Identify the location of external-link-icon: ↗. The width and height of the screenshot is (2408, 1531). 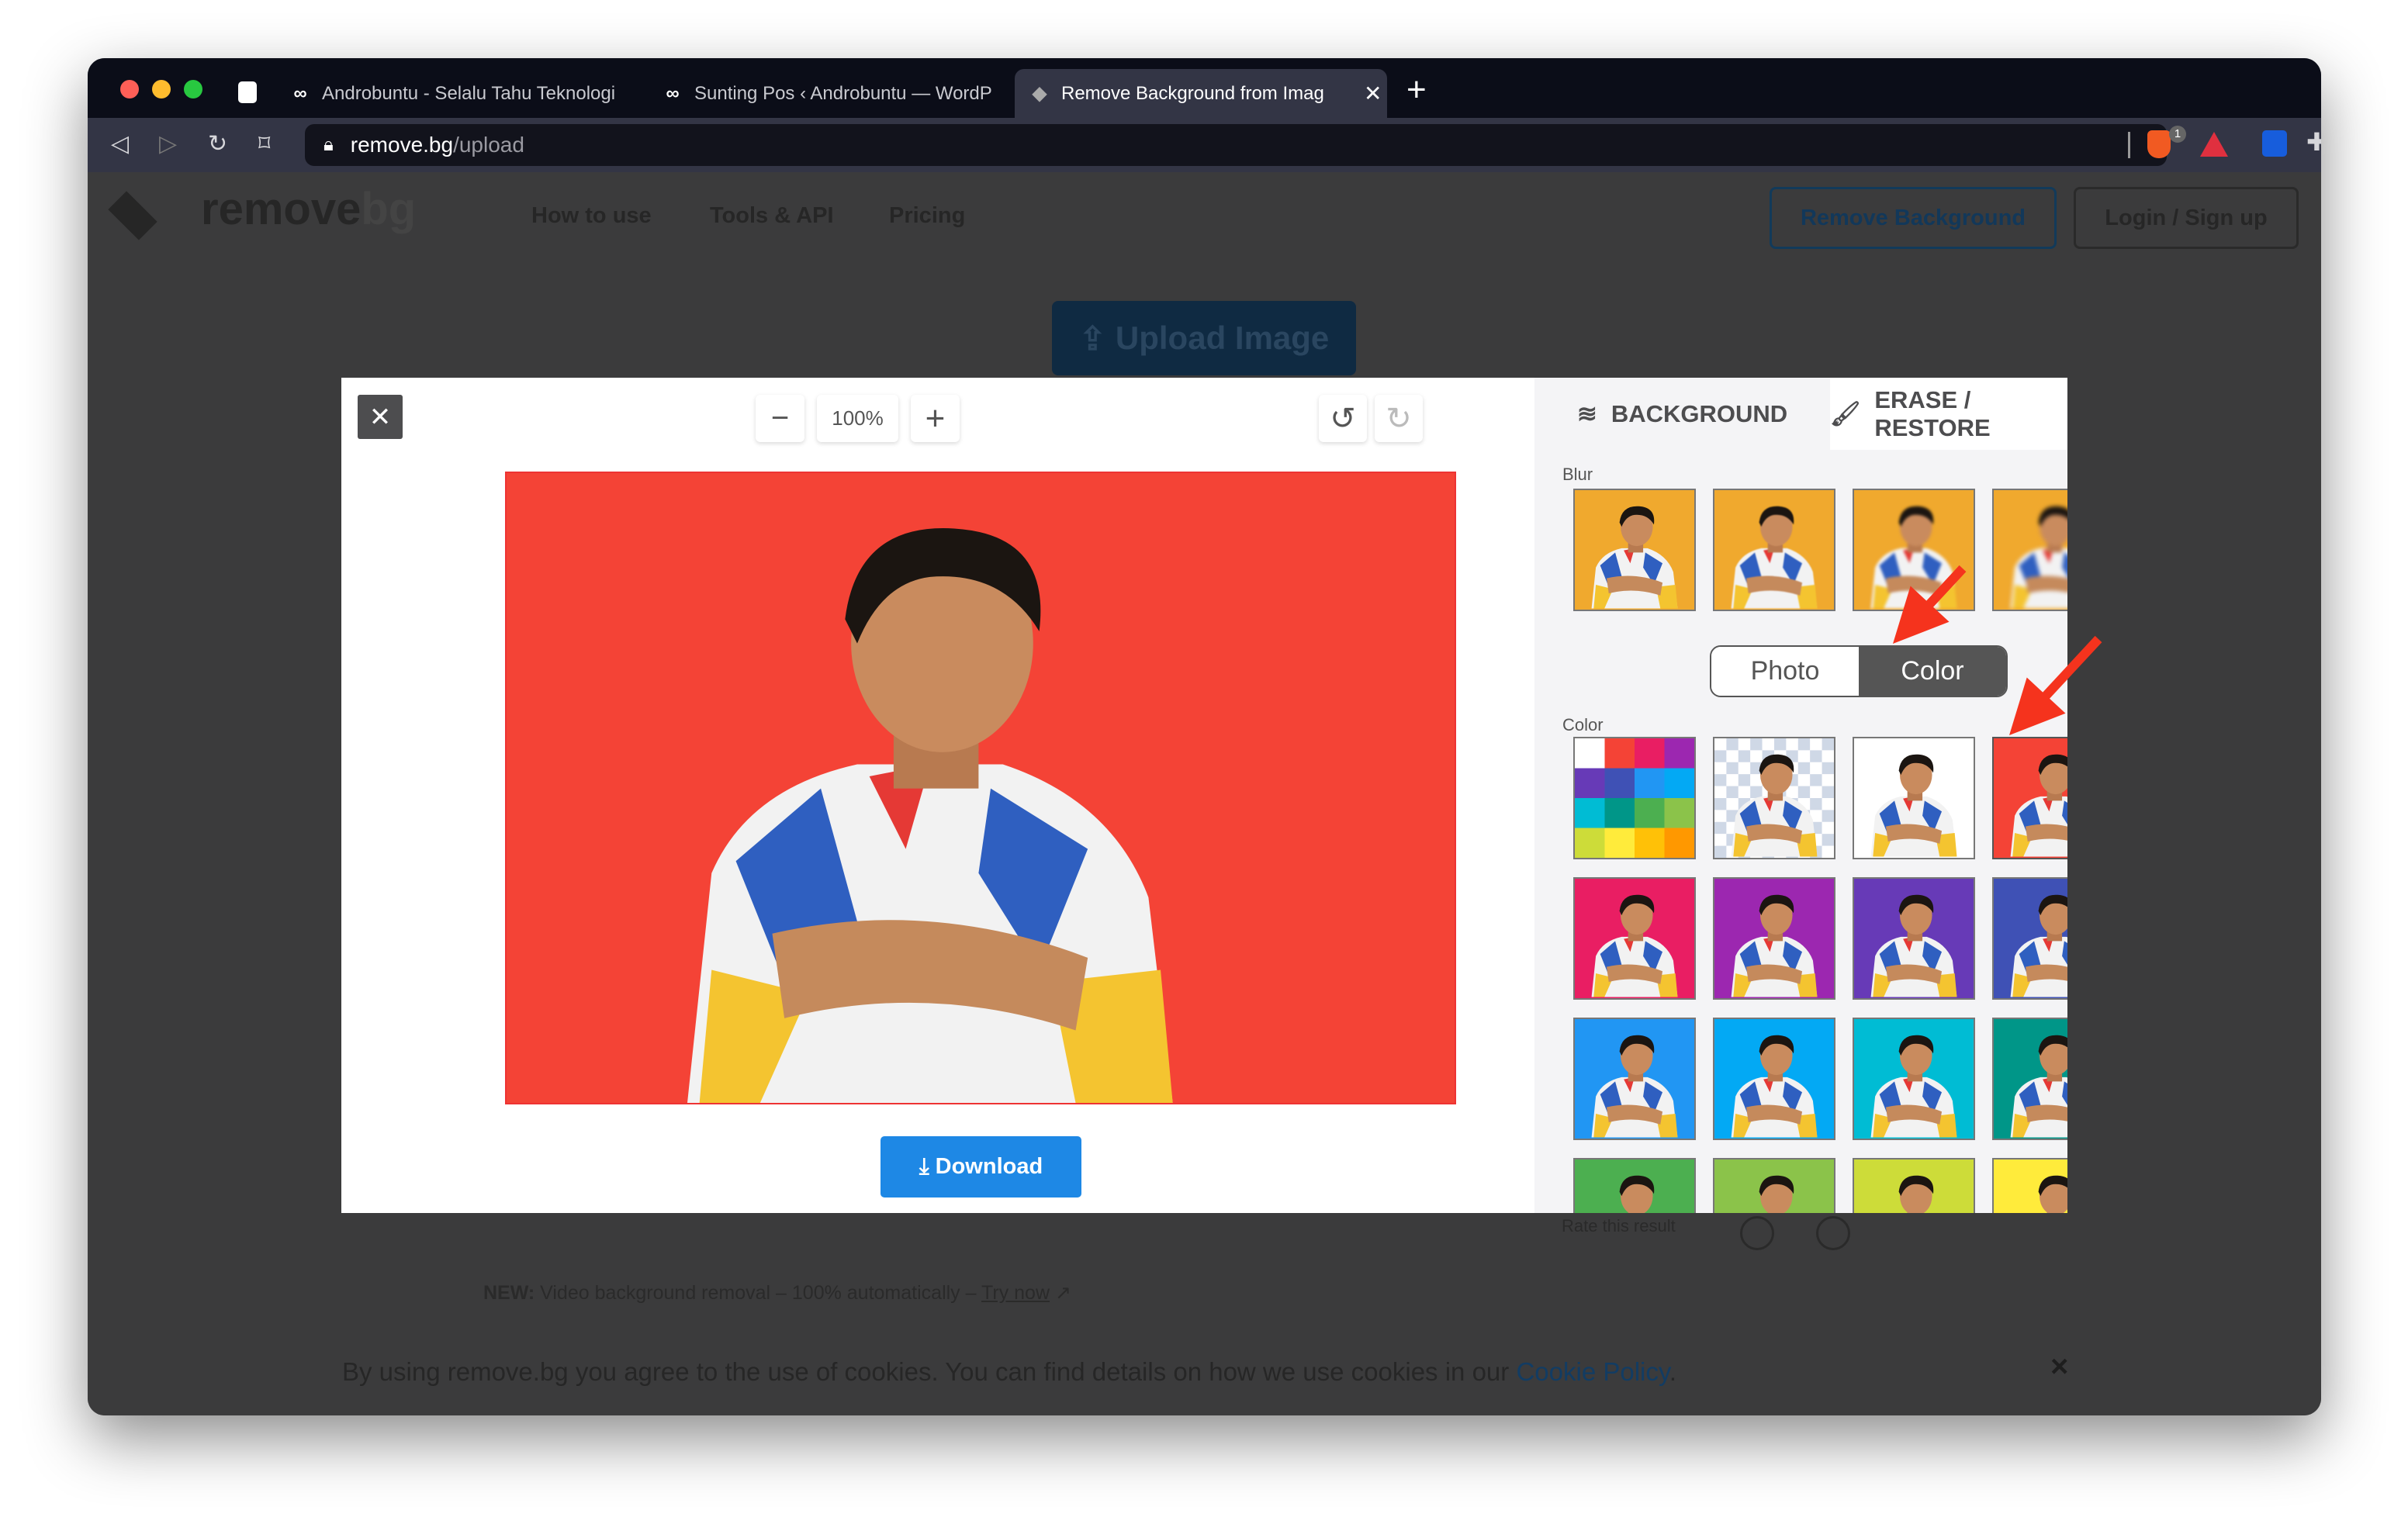
(1060, 1293).